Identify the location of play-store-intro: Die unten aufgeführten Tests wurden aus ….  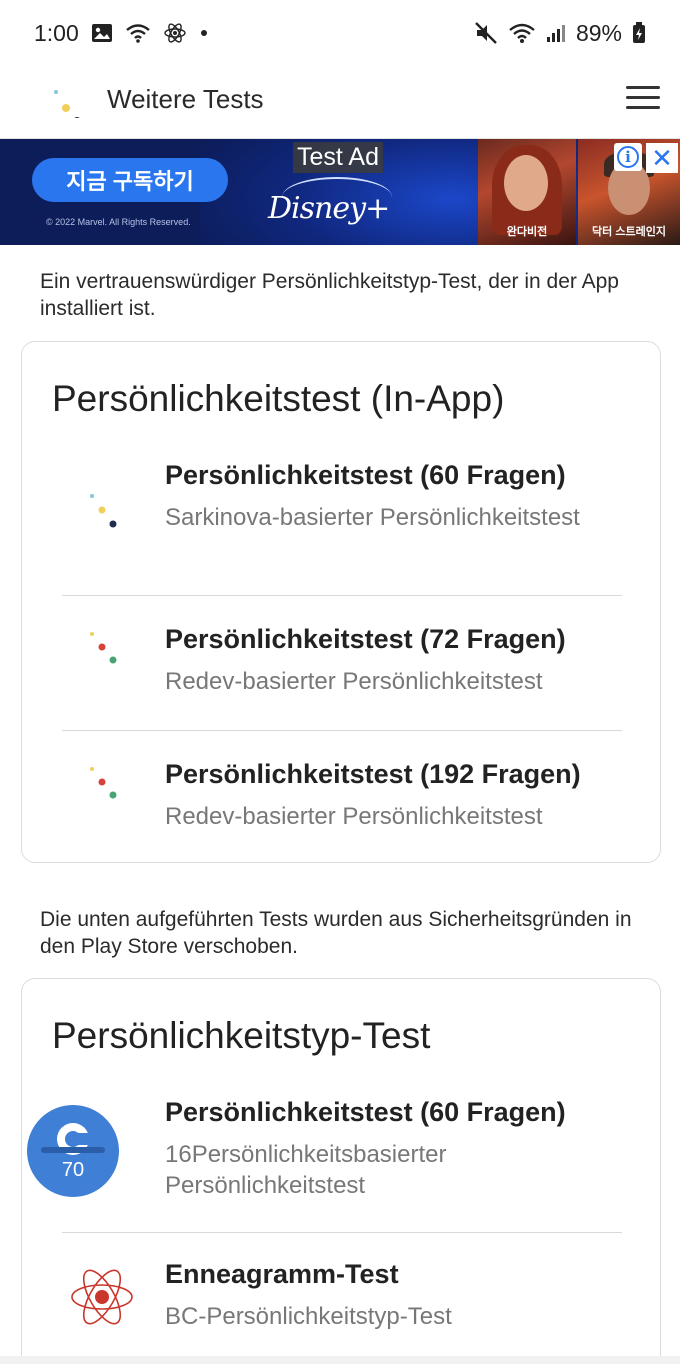
(336, 933).